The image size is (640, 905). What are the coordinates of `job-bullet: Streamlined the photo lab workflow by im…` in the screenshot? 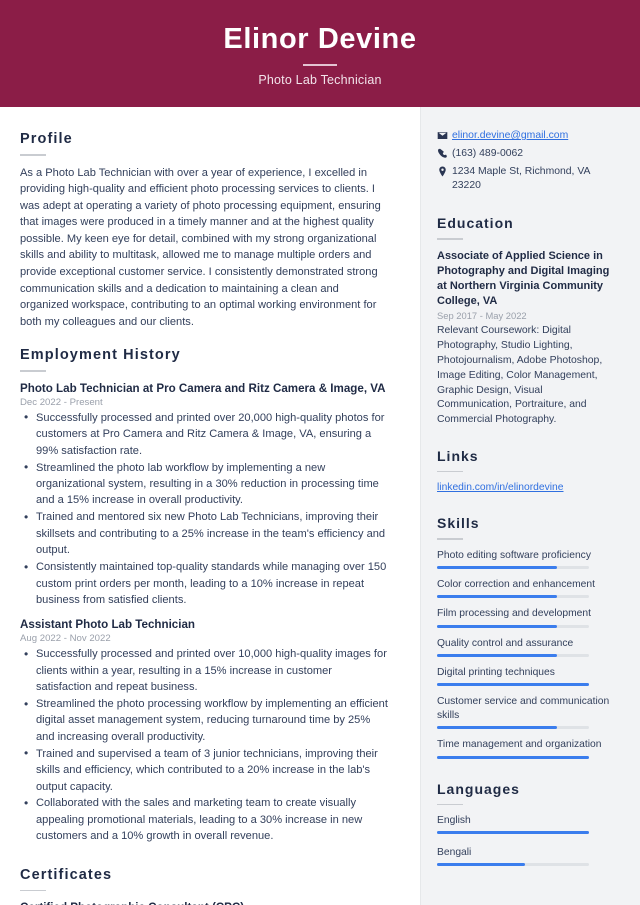 It's located at (205, 484).